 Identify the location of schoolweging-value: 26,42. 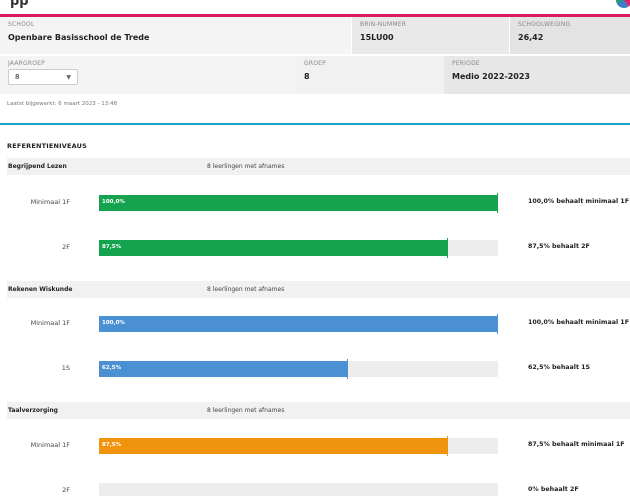
(531, 37).